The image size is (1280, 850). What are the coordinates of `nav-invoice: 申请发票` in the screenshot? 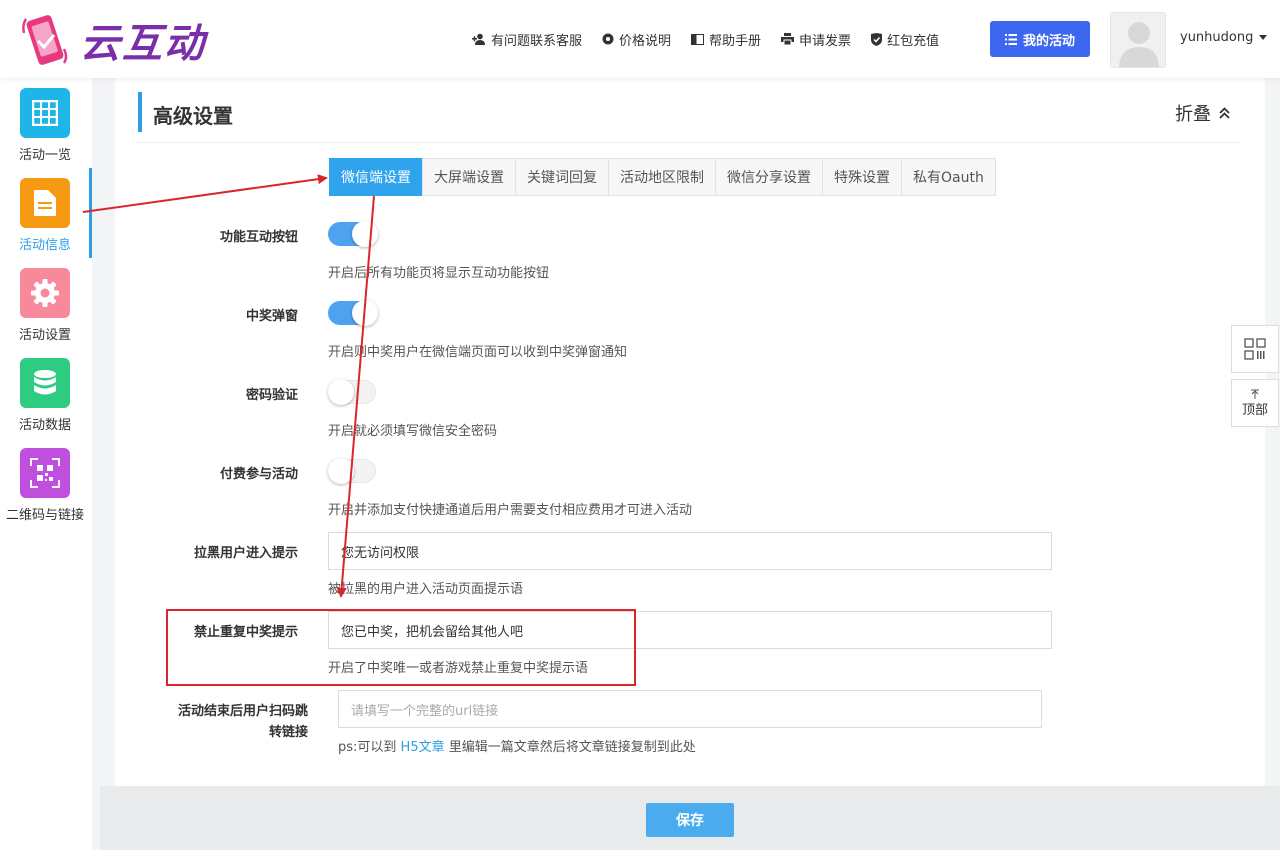 It's located at (816, 39).